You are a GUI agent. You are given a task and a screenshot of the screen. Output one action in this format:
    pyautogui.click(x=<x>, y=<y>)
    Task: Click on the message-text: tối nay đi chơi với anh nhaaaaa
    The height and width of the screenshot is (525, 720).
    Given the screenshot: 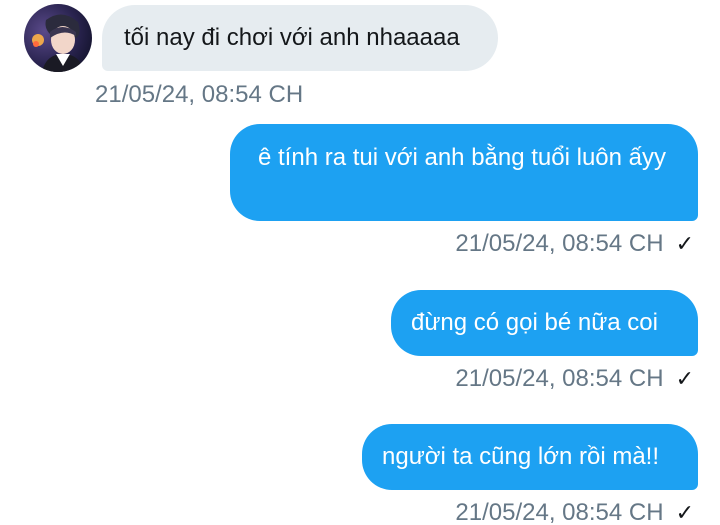 What is the action you would take?
    pyautogui.click(x=292, y=37)
    